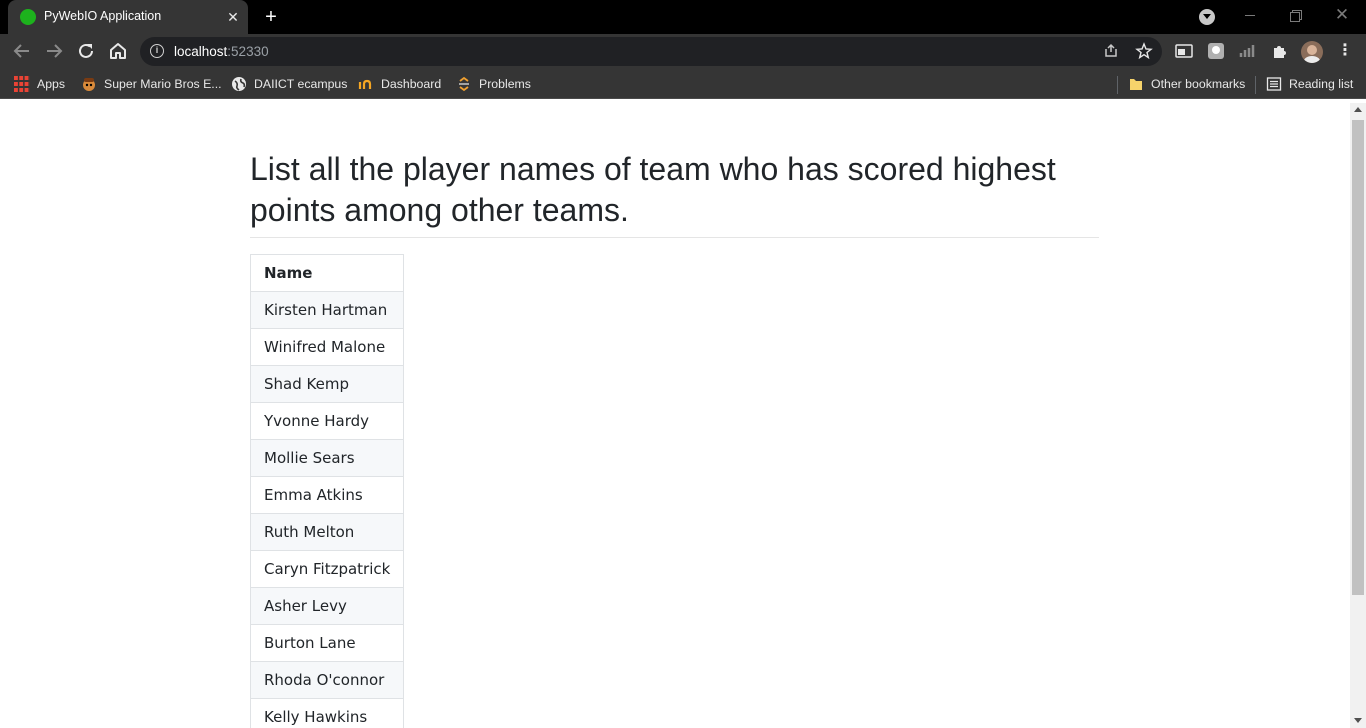 The image size is (1366, 728). I want to click on column-header-name: Name, so click(327, 273).